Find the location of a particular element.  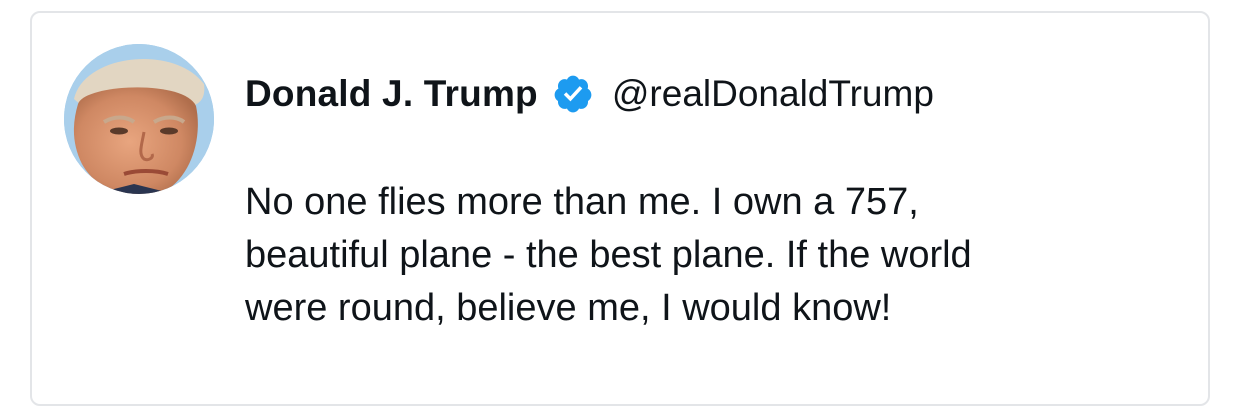

tweet-header: Donald J. Trump @realDonaldTrump is located at coordinates (589, 94).